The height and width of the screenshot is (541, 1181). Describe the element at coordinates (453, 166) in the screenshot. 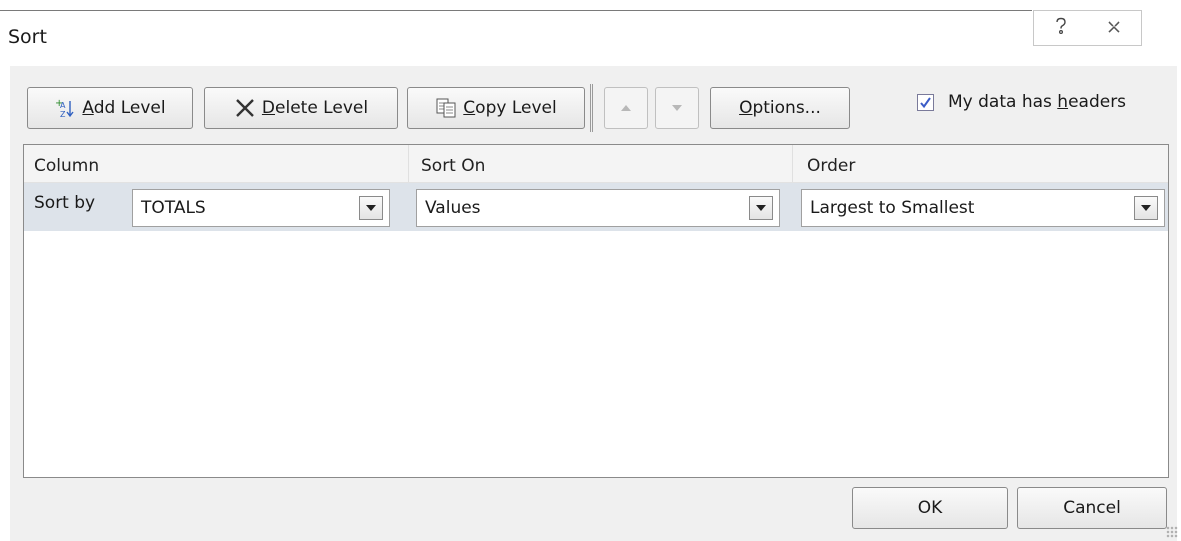

I see `sort-on-header: Sort On` at that location.